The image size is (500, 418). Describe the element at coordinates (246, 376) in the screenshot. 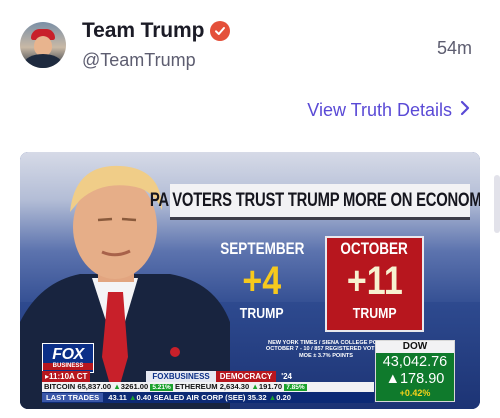

I see `democracy-banner: DEMOCRACY` at that location.